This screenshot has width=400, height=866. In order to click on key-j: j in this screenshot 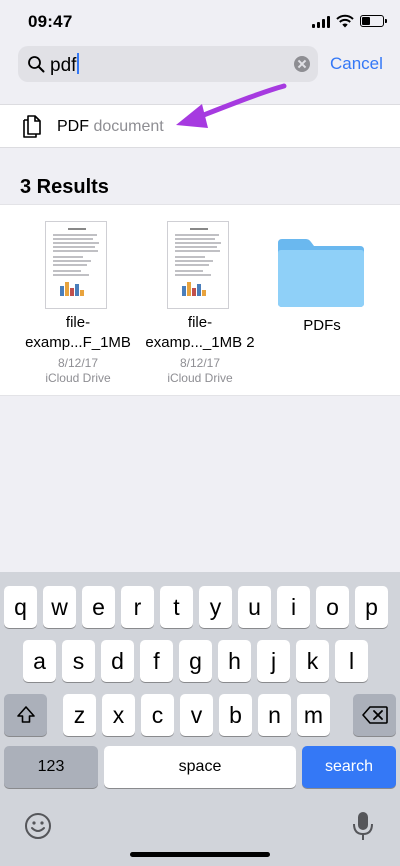, I will do `click(273, 661)`.